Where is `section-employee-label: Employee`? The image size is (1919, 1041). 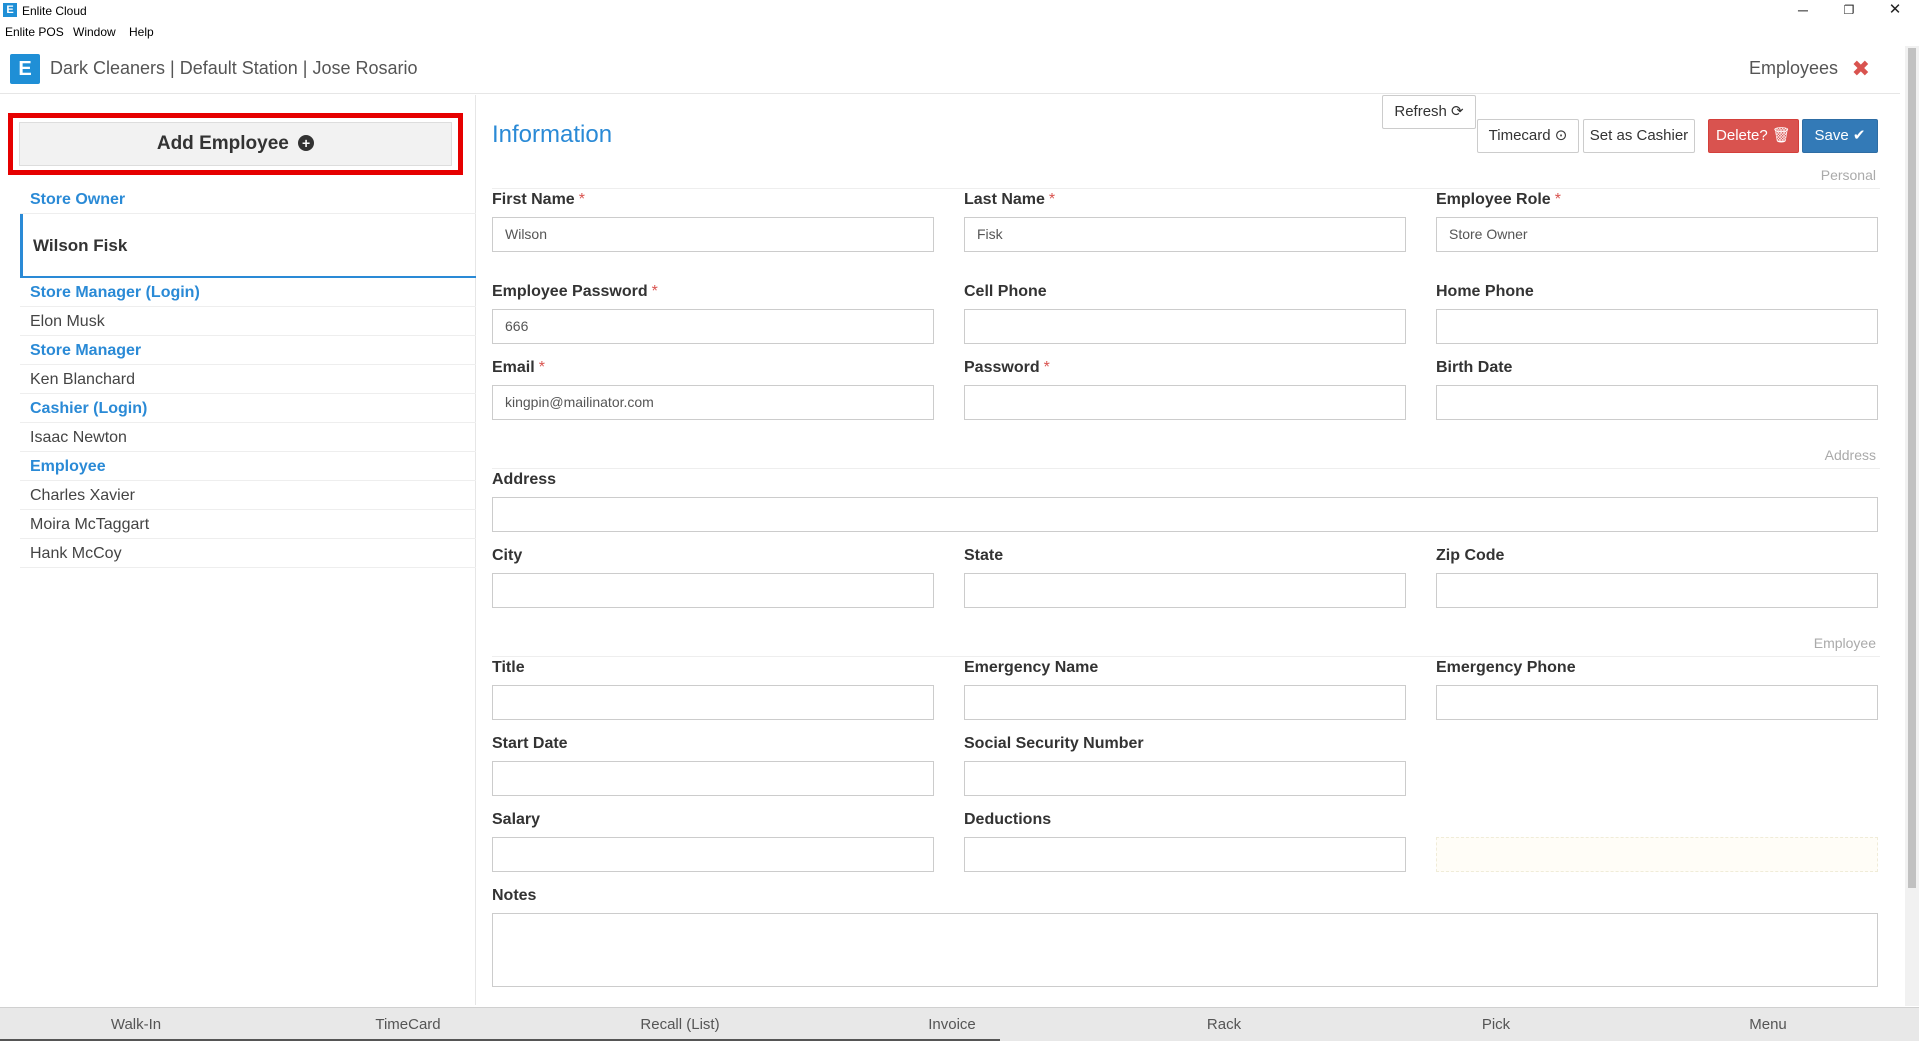 section-employee-label: Employee is located at coordinates (1844, 643).